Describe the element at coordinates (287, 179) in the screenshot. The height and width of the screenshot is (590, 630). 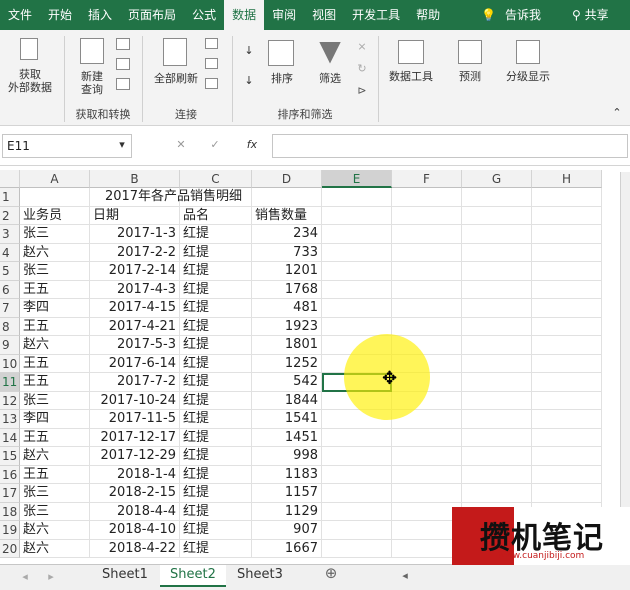
I see `column-header-d: D` at that location.